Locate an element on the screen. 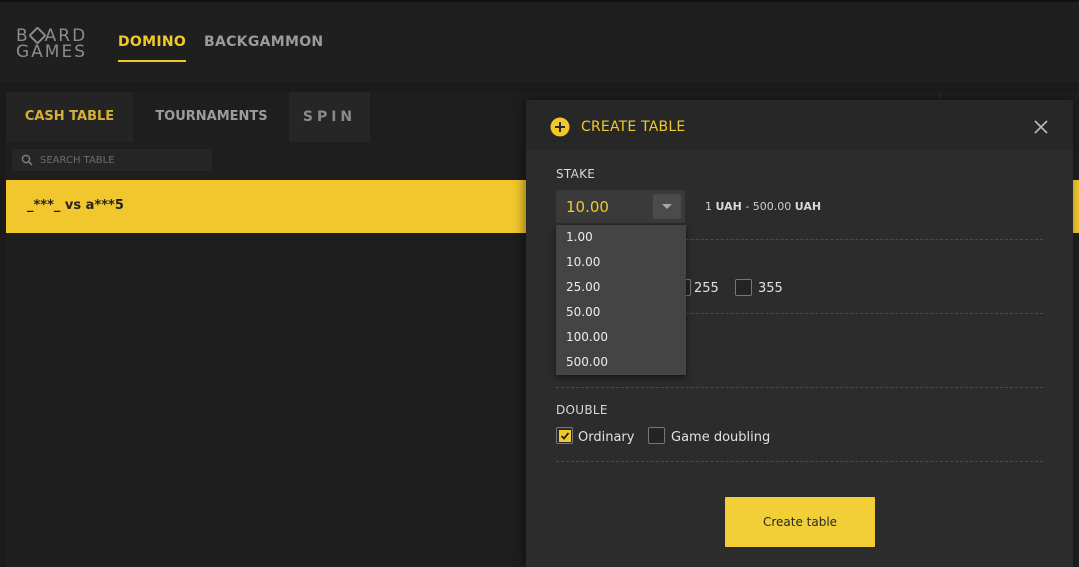 This screenshot has width=1079, height=567. double-game-doubling-checkbox is located at coordinates (656, 435).